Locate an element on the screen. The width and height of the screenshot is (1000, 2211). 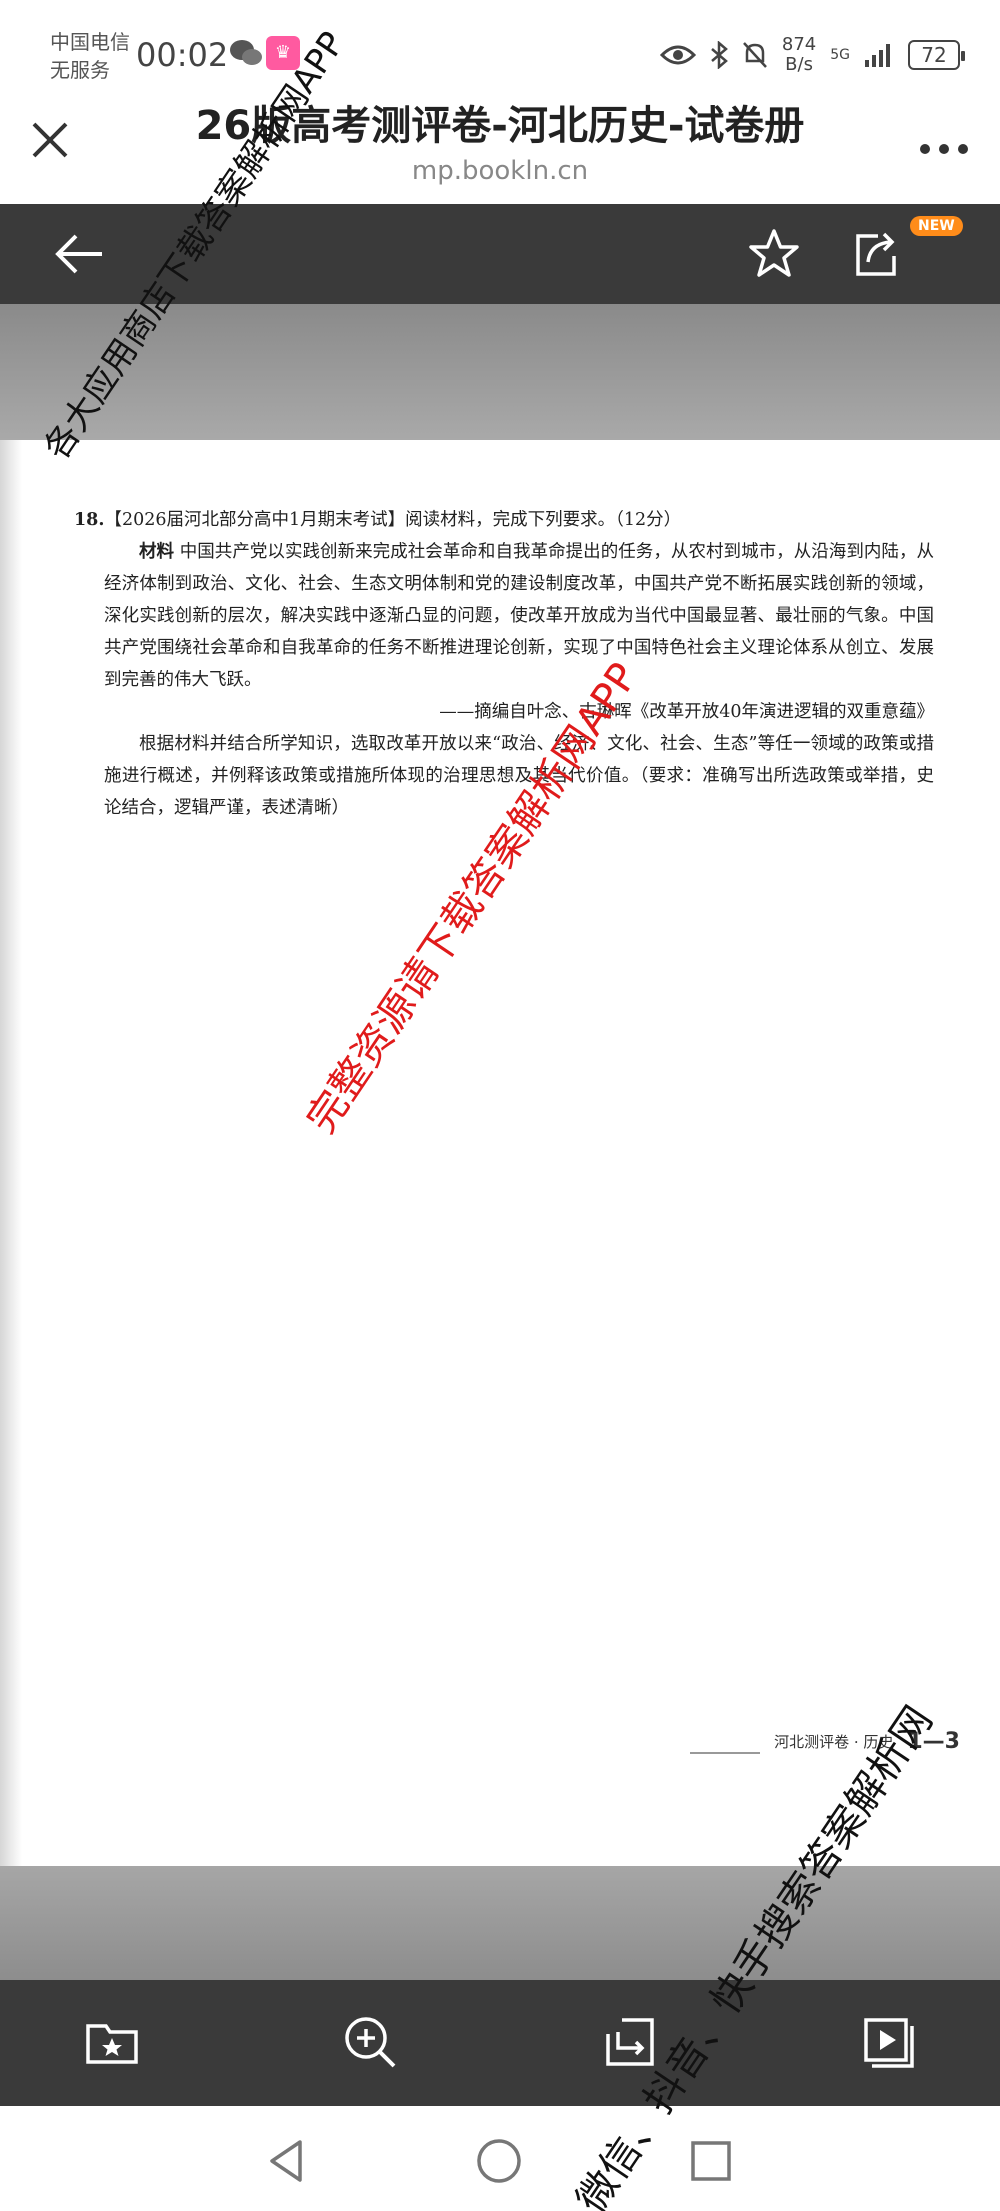
triangle-back-icon is located at coordinates (286, 2161).